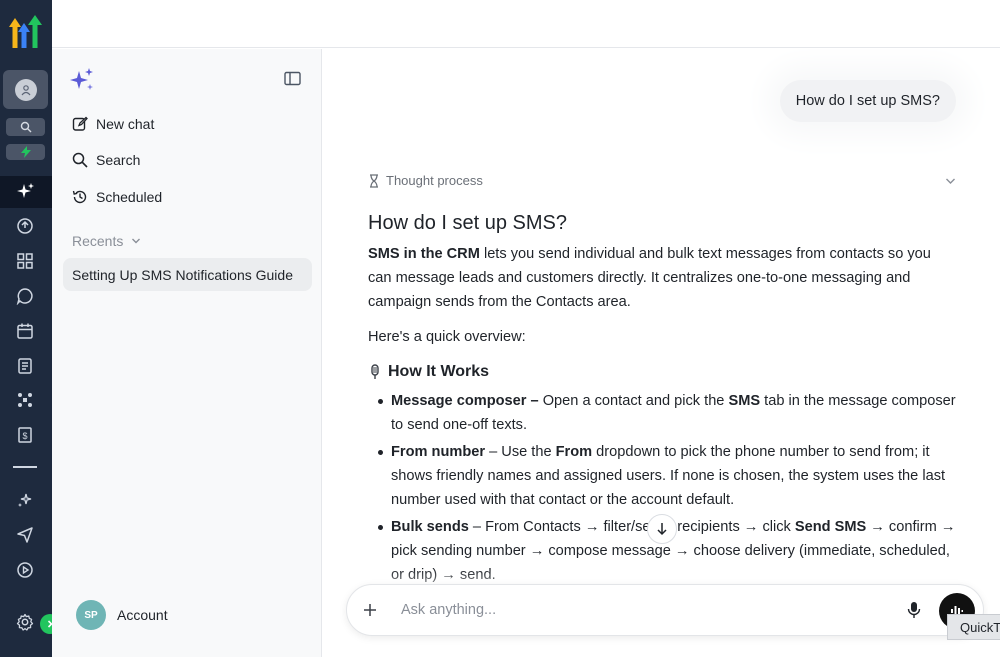  Describe the element at coordinates (439, 371) in the screenshot. I see `section-title: How It Works` at that location.